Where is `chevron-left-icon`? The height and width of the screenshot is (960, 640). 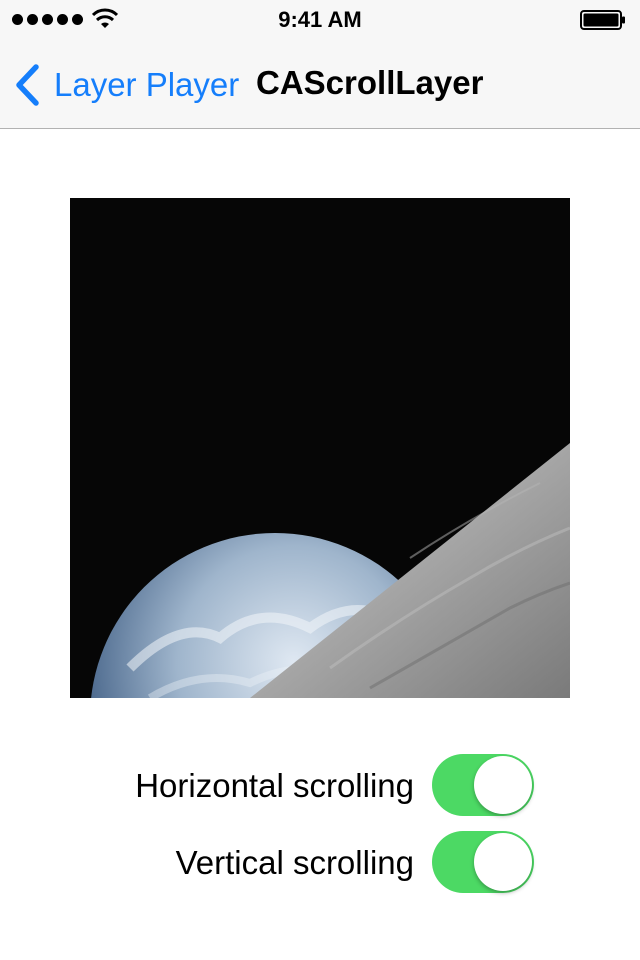
chevron-left-icon is located at coordinates (27, 85).